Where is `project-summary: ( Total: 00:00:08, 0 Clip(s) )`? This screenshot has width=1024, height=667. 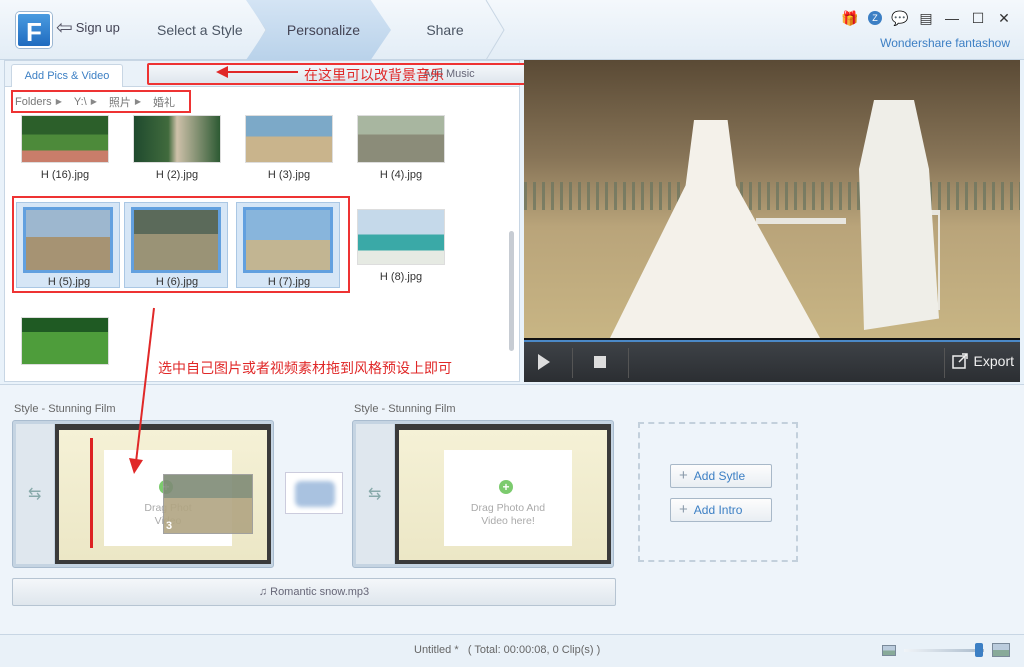 project-summary: ( Total: 00:00:08, 0 Clip(s) ) is located at coordinates (534, 650).